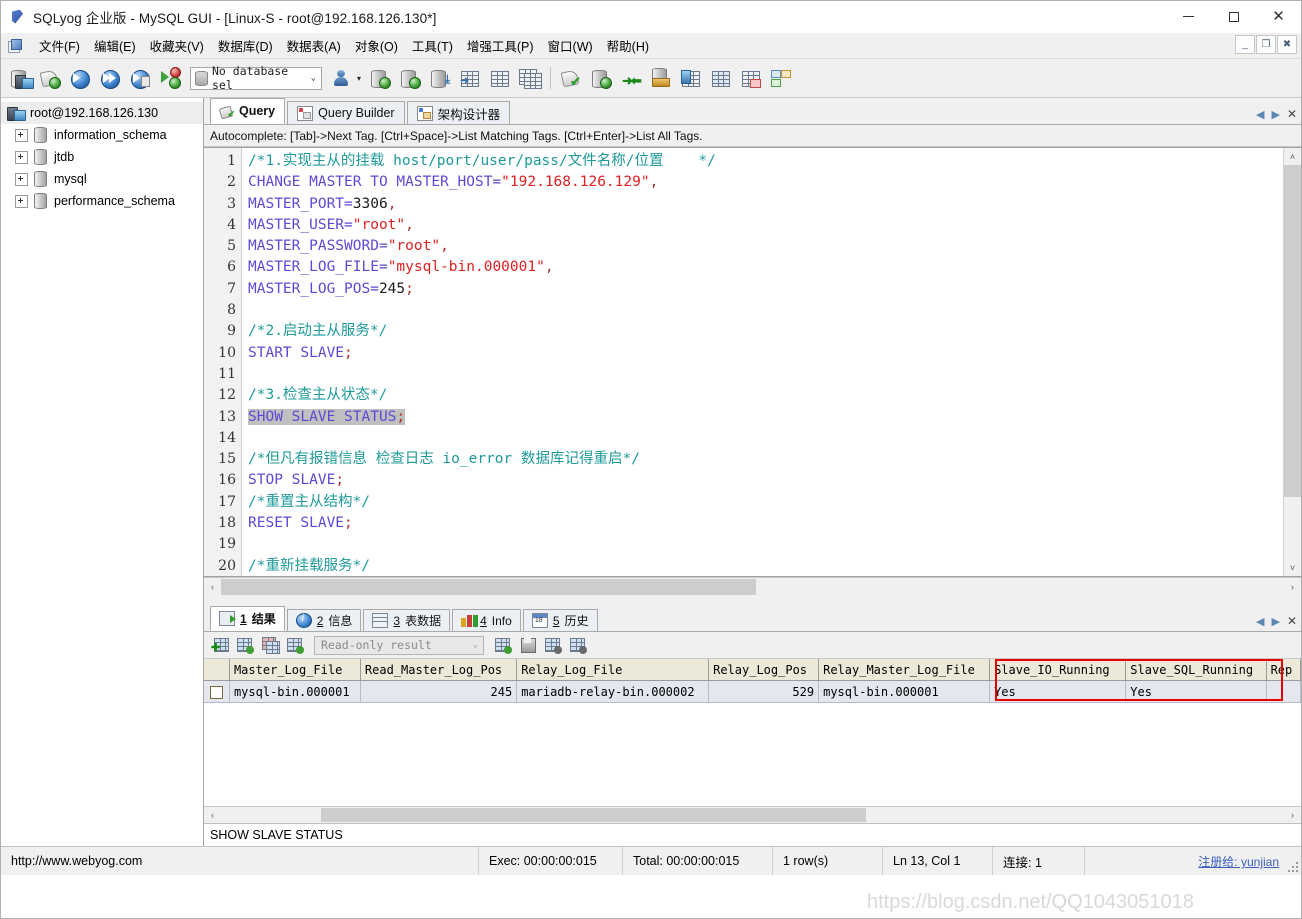 The width and height of the screenshot is (1302, 919). What do you see at coordinates (1260, 114) in the screenshot?
I see `tab-prev-icon: ◀` at bounding box center [1260, 114].